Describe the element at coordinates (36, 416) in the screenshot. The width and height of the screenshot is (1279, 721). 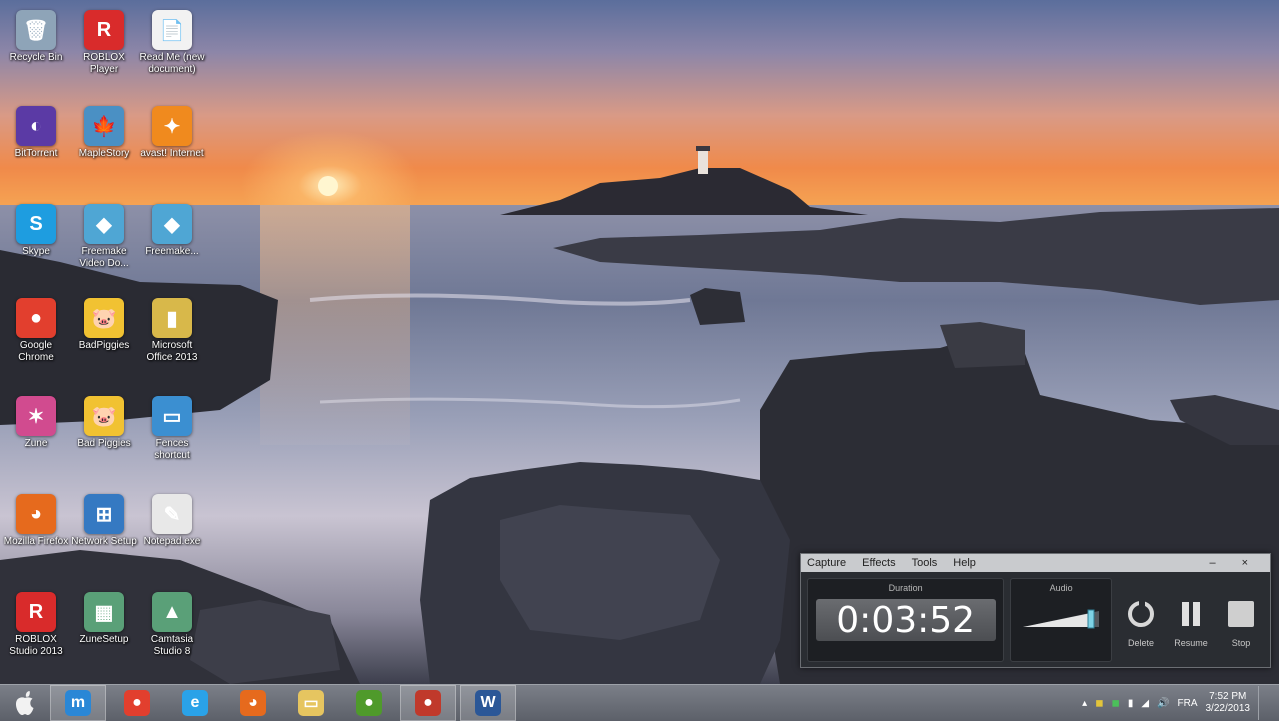
I see `app-icon: ✶` at that location.